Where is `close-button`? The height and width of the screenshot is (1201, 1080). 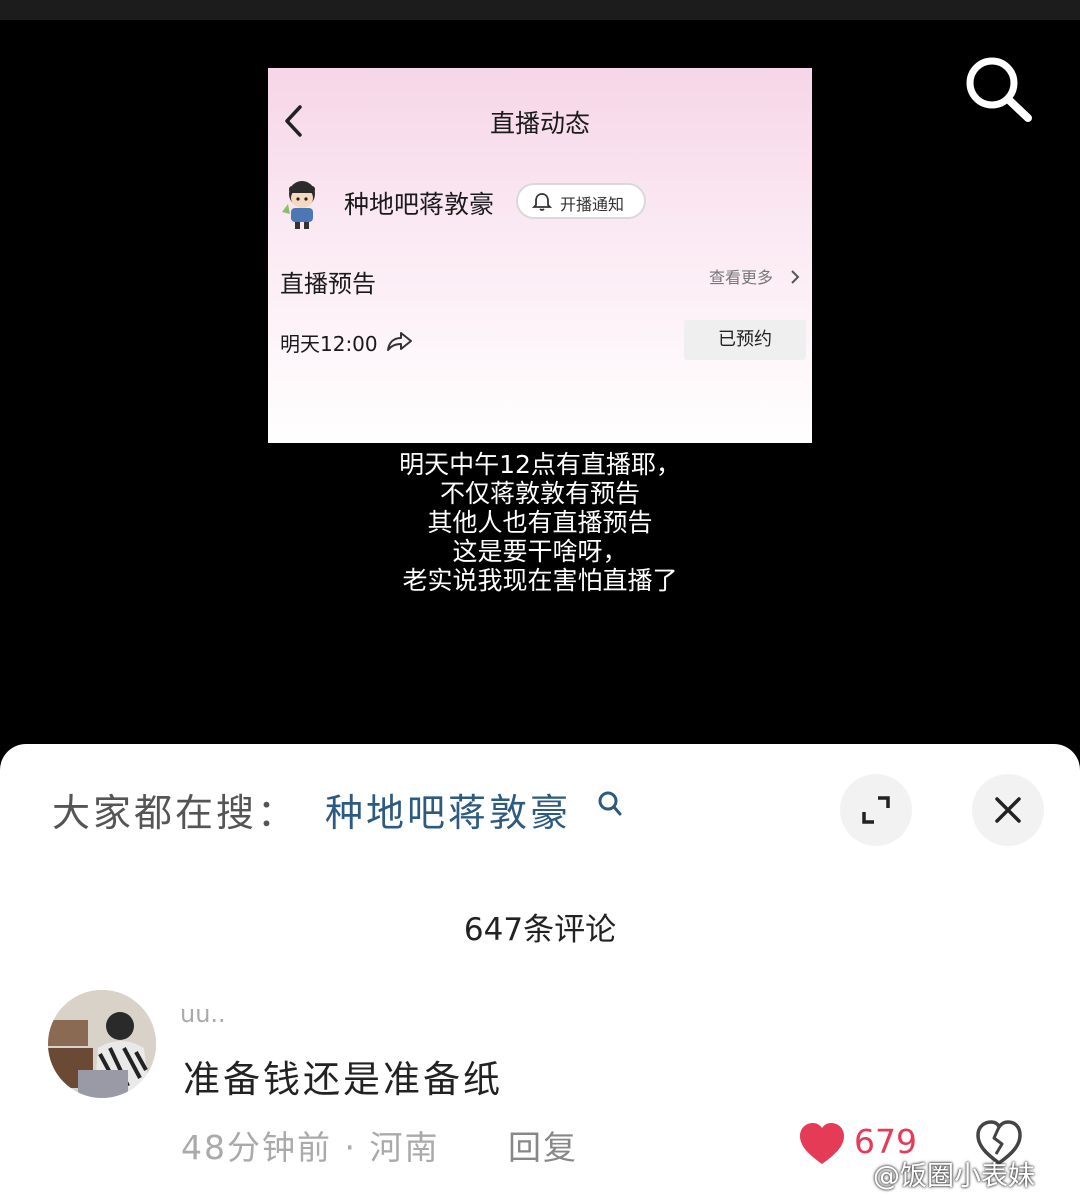 close-button is located at coordinates (1008, 810).